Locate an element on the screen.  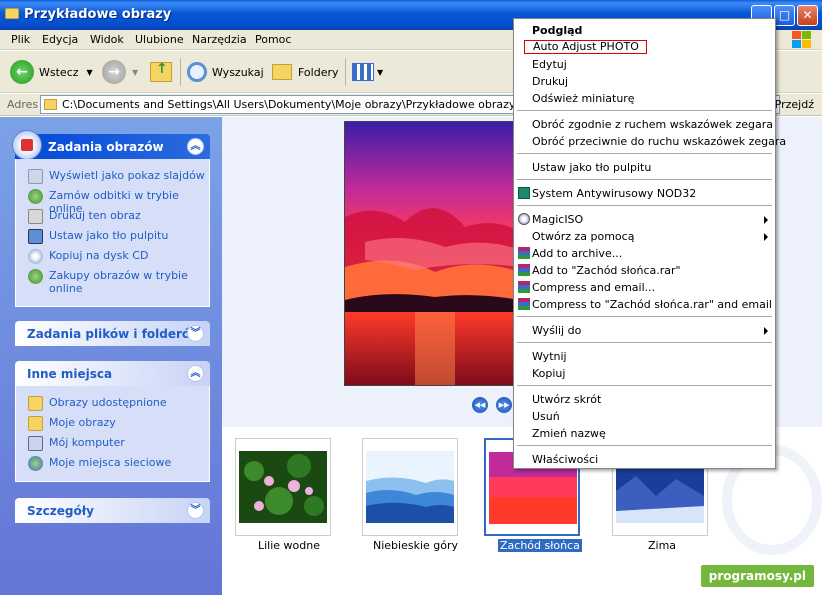
menu-item-rename: Zmień nazwę is located at coordinates (569, 433).